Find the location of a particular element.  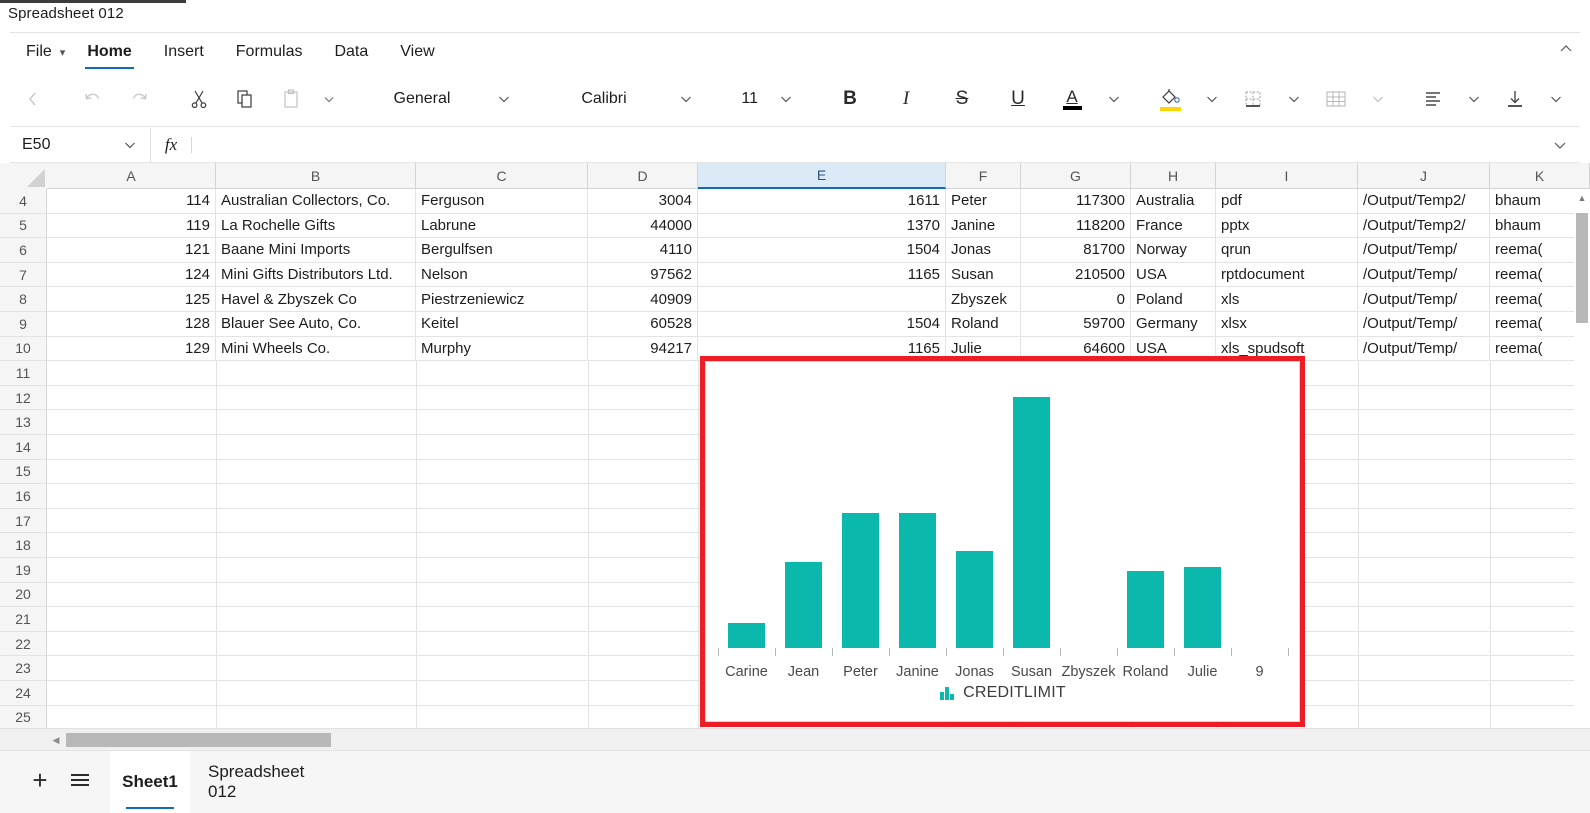

row-header-25: 25 is located at coordinates (23, 716).